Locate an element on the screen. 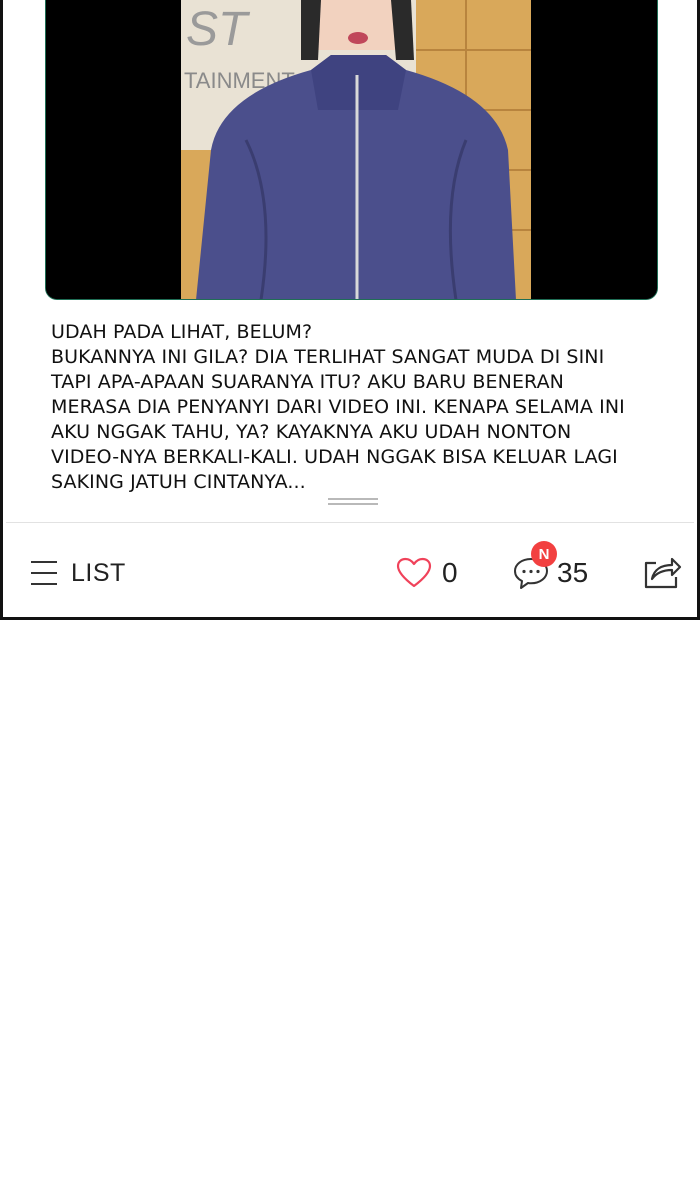  share-button is located at coordinates (662, 571).